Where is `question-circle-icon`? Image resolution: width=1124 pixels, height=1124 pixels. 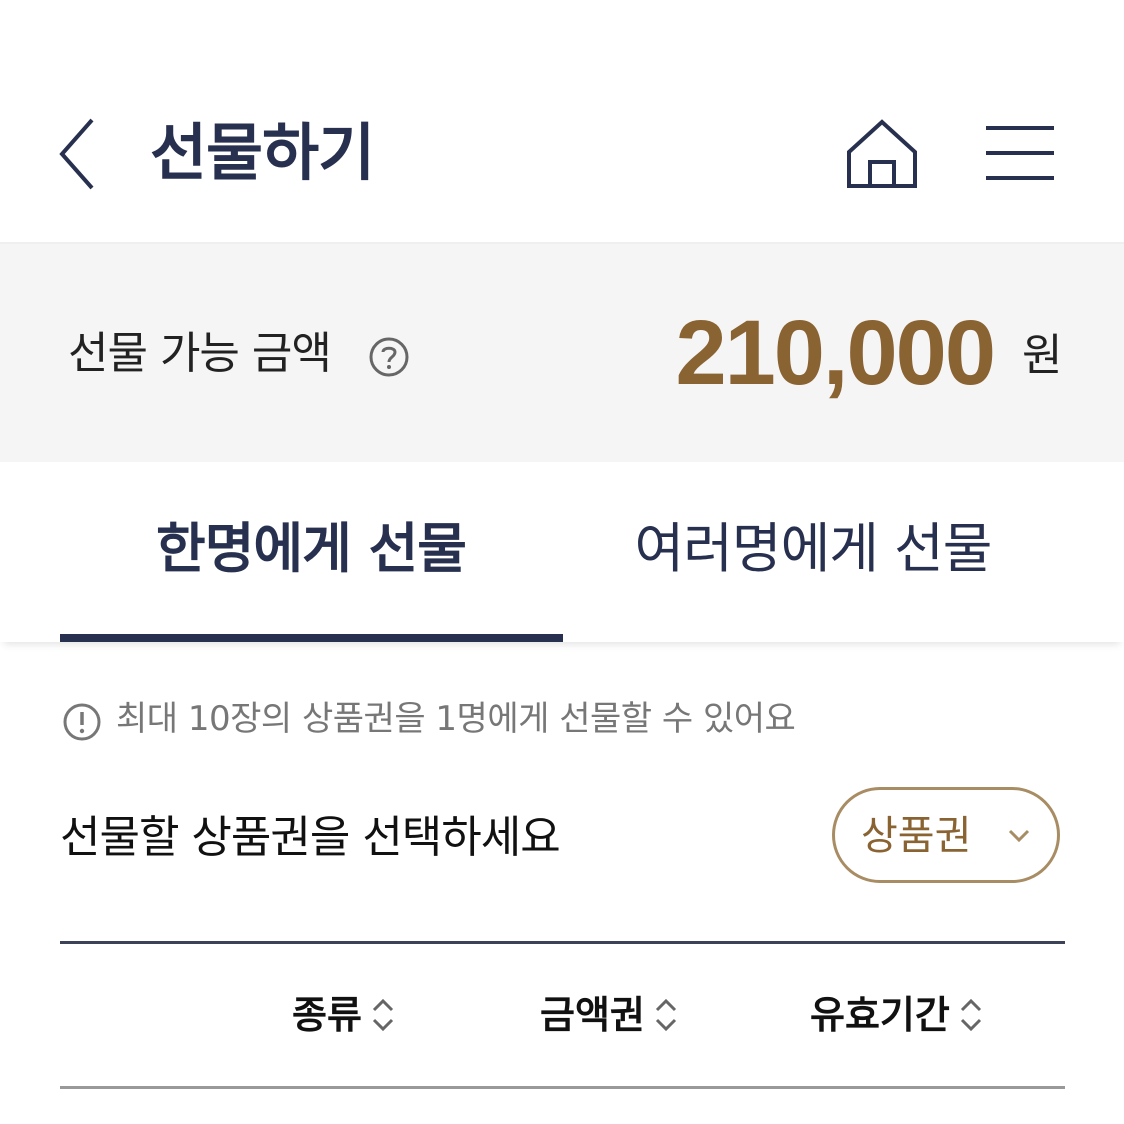
question-circle-icon is located at coordinates (389, 357).